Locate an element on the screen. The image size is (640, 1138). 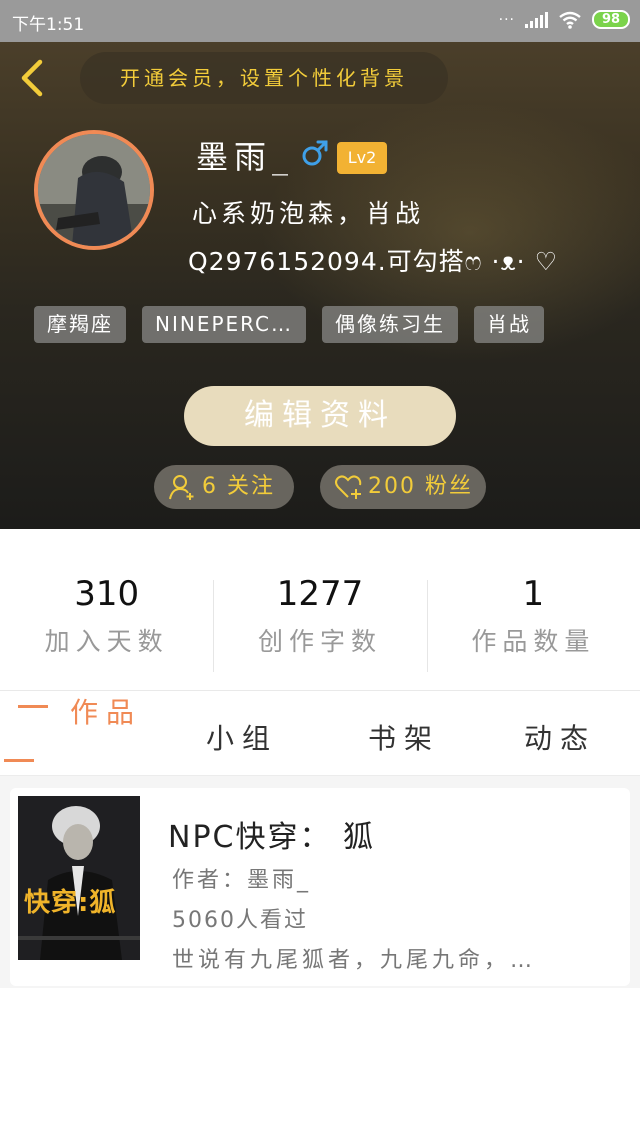
avatar is located at coordinates (94, 190).